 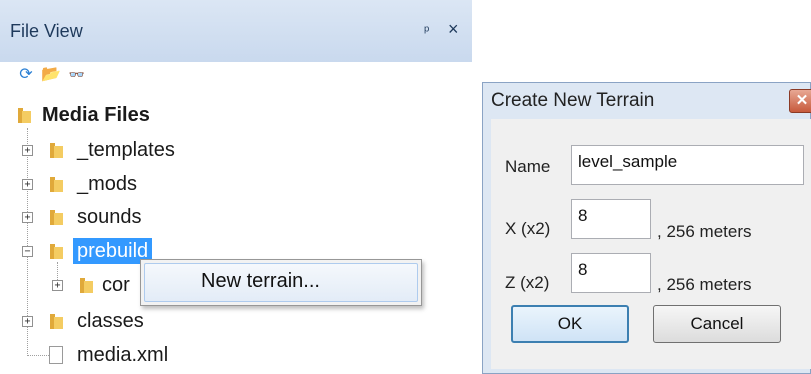 What do you see at coordinates (56, 355) in the screenshot?
I see `file-icon` at bounding box center [56, 355].